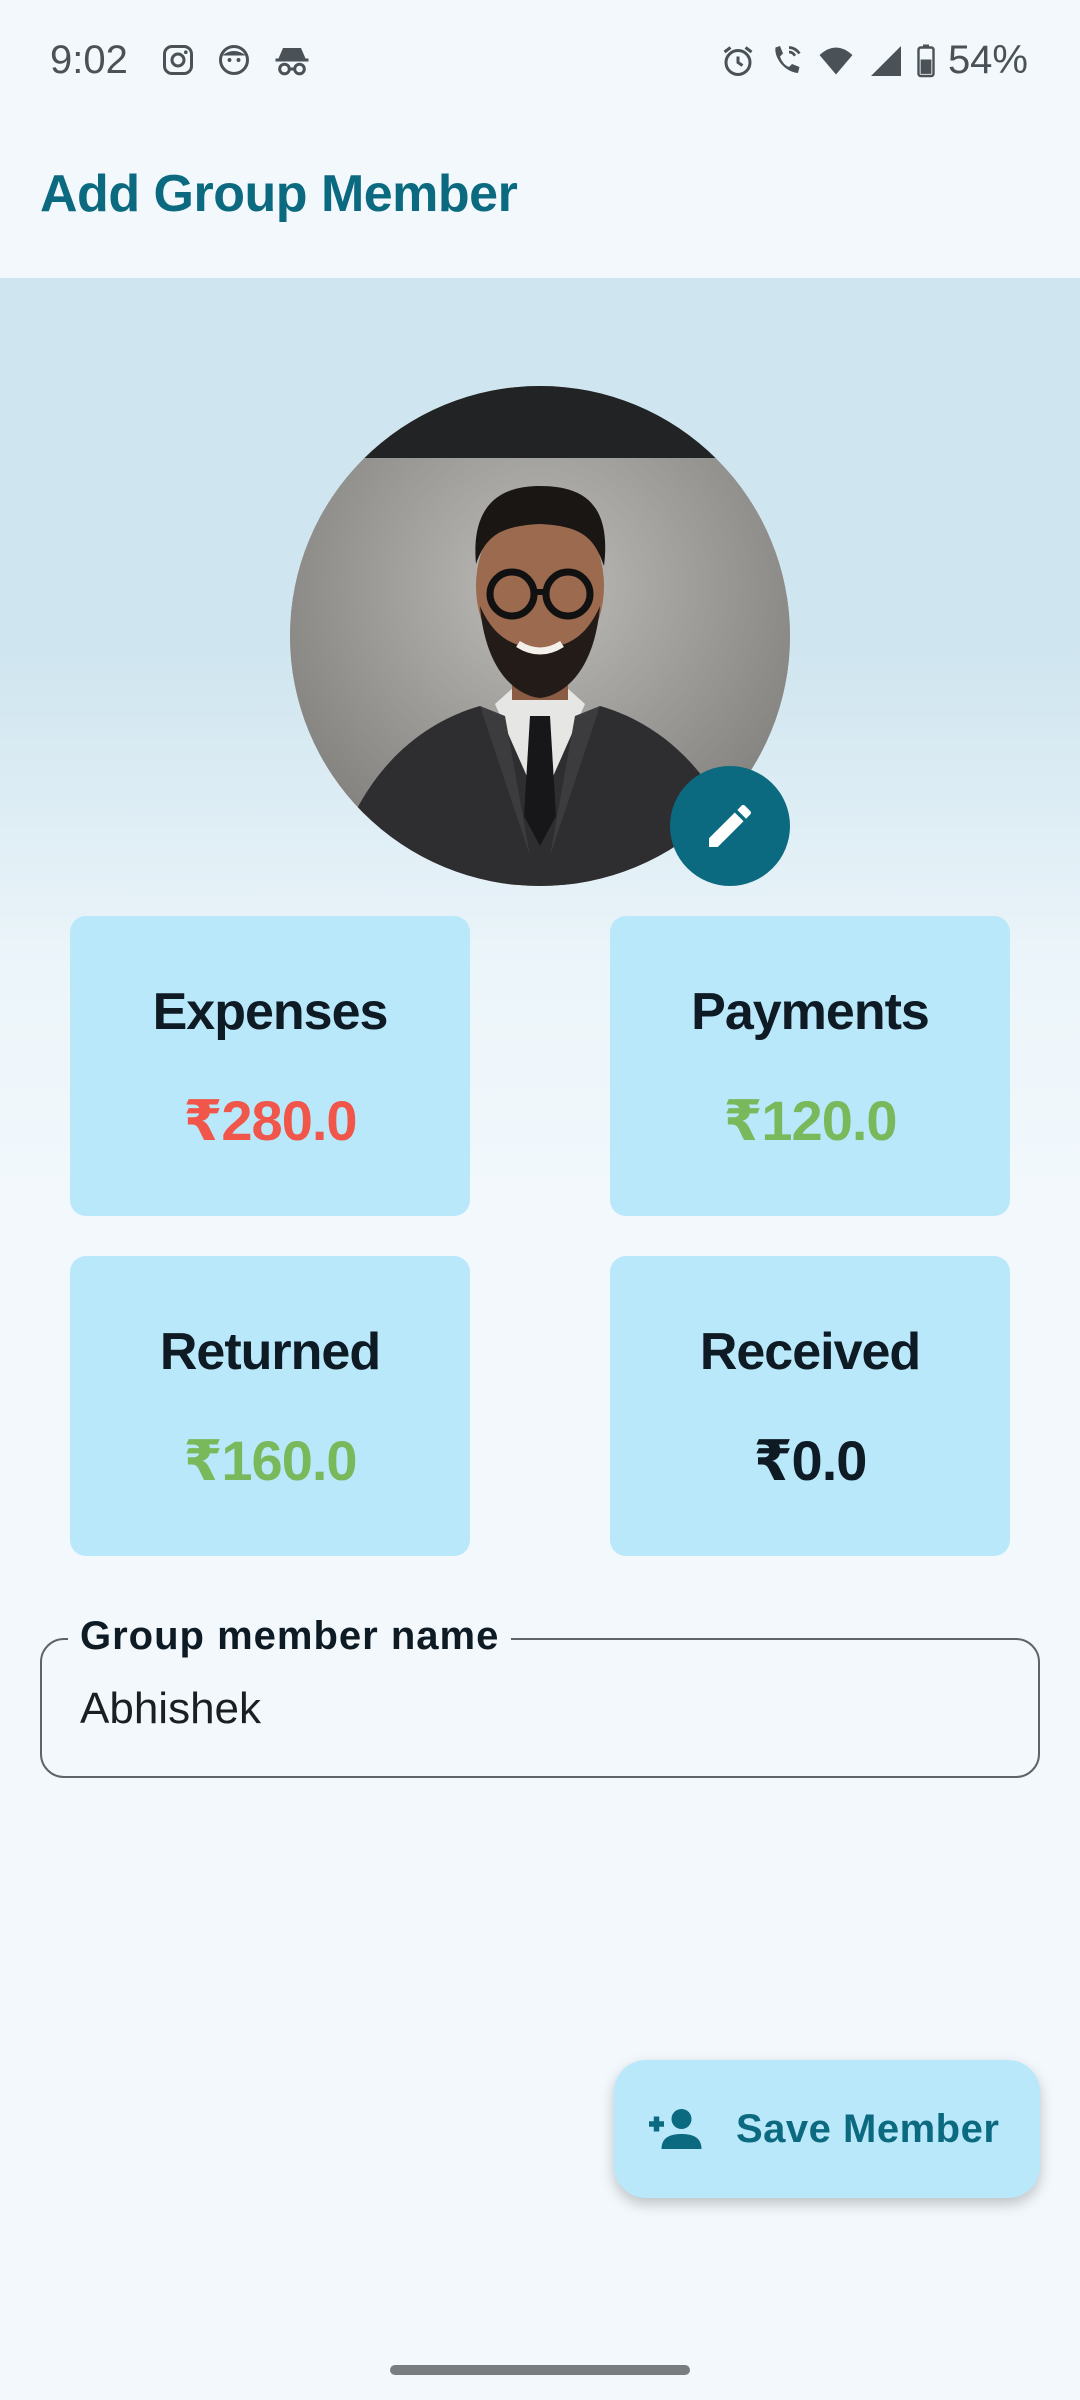  Describe the element at coordinates (270, 1012) in the screenshot. I see `expenses-label: Expenses` at that location.